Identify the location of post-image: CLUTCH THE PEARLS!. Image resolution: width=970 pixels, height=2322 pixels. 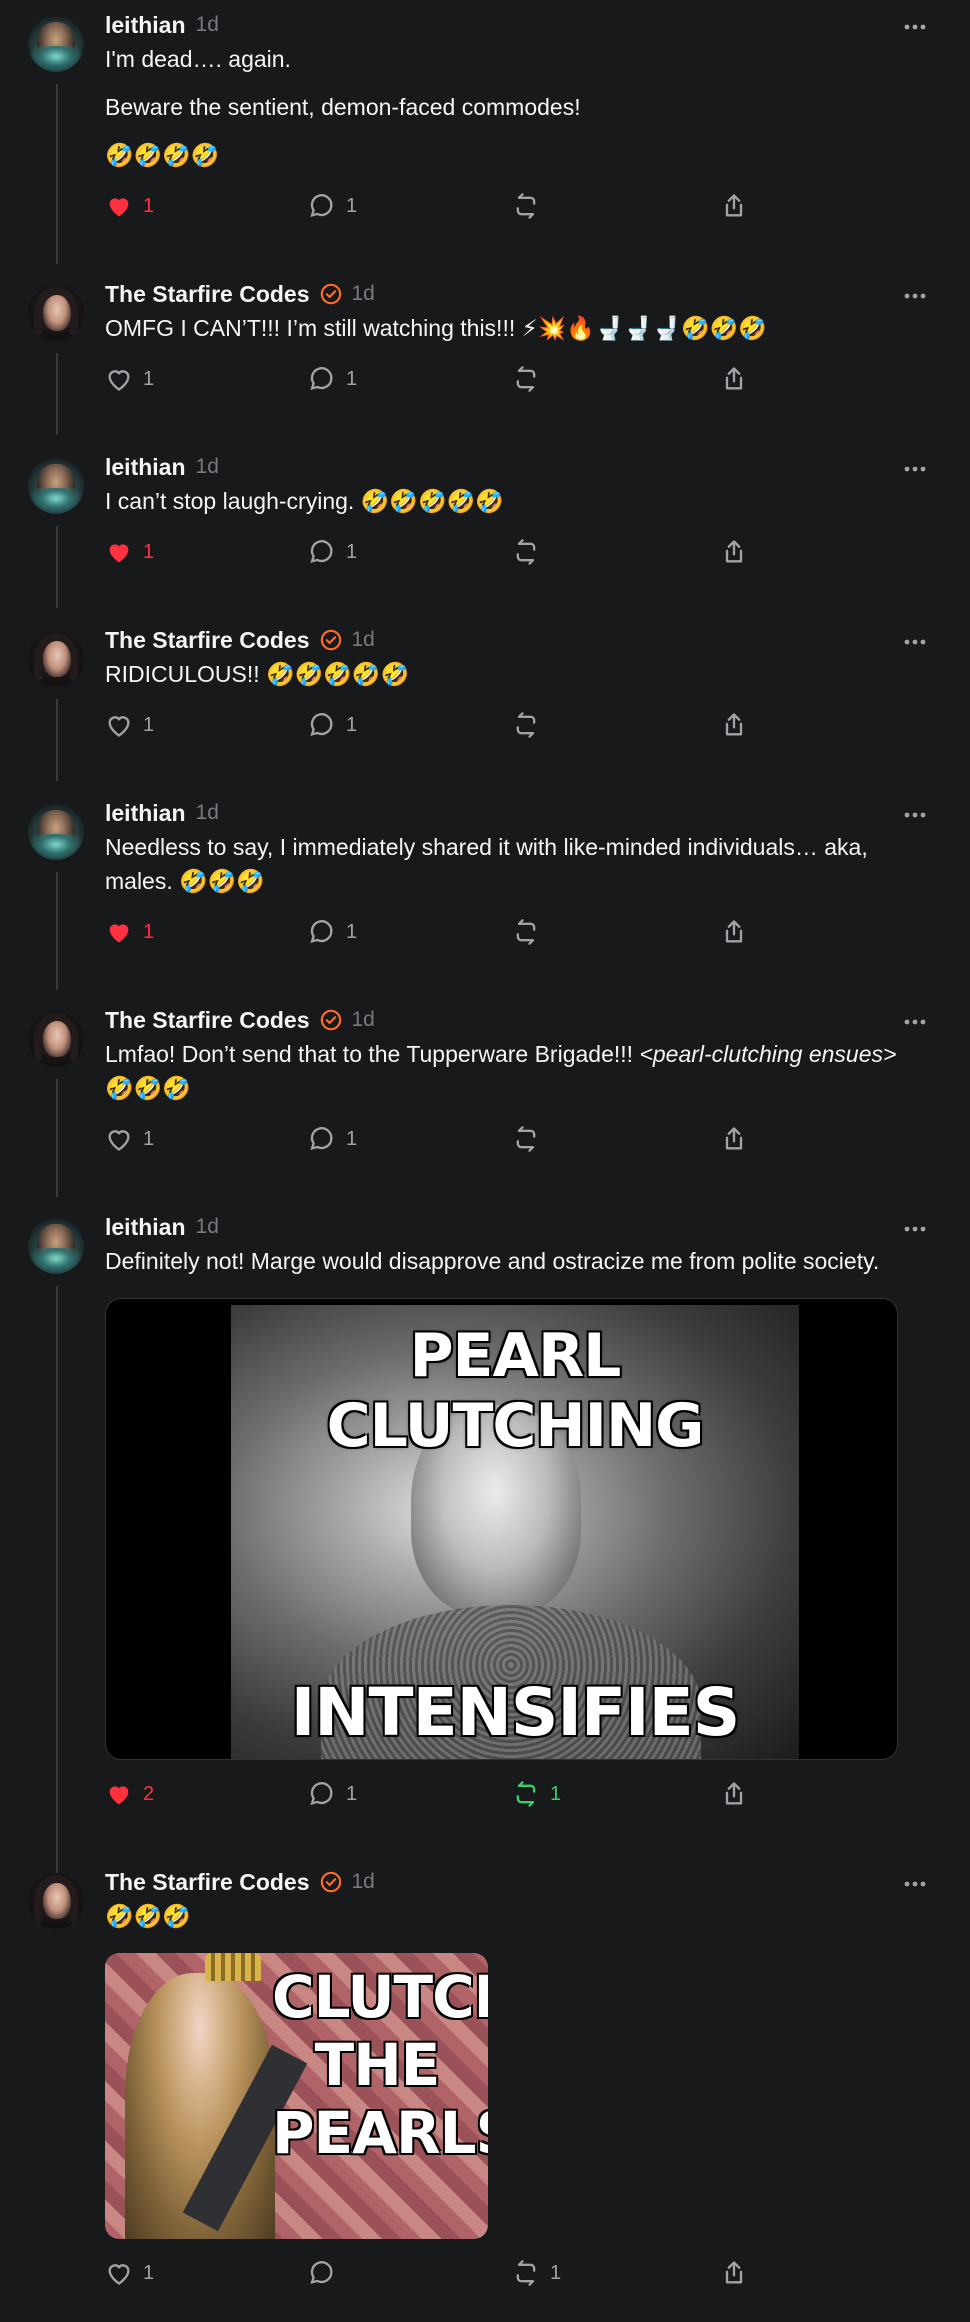
(296, 2096).